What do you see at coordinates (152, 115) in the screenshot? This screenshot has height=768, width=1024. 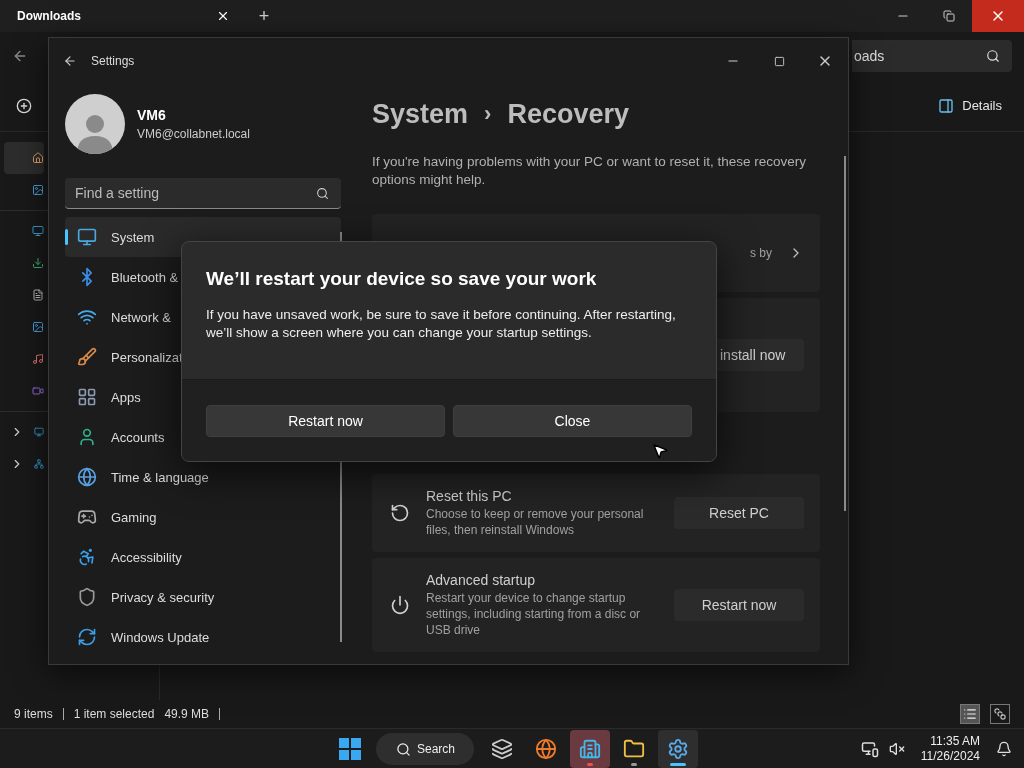 I see `user-name: VM6` at bounding box center [152, 115].